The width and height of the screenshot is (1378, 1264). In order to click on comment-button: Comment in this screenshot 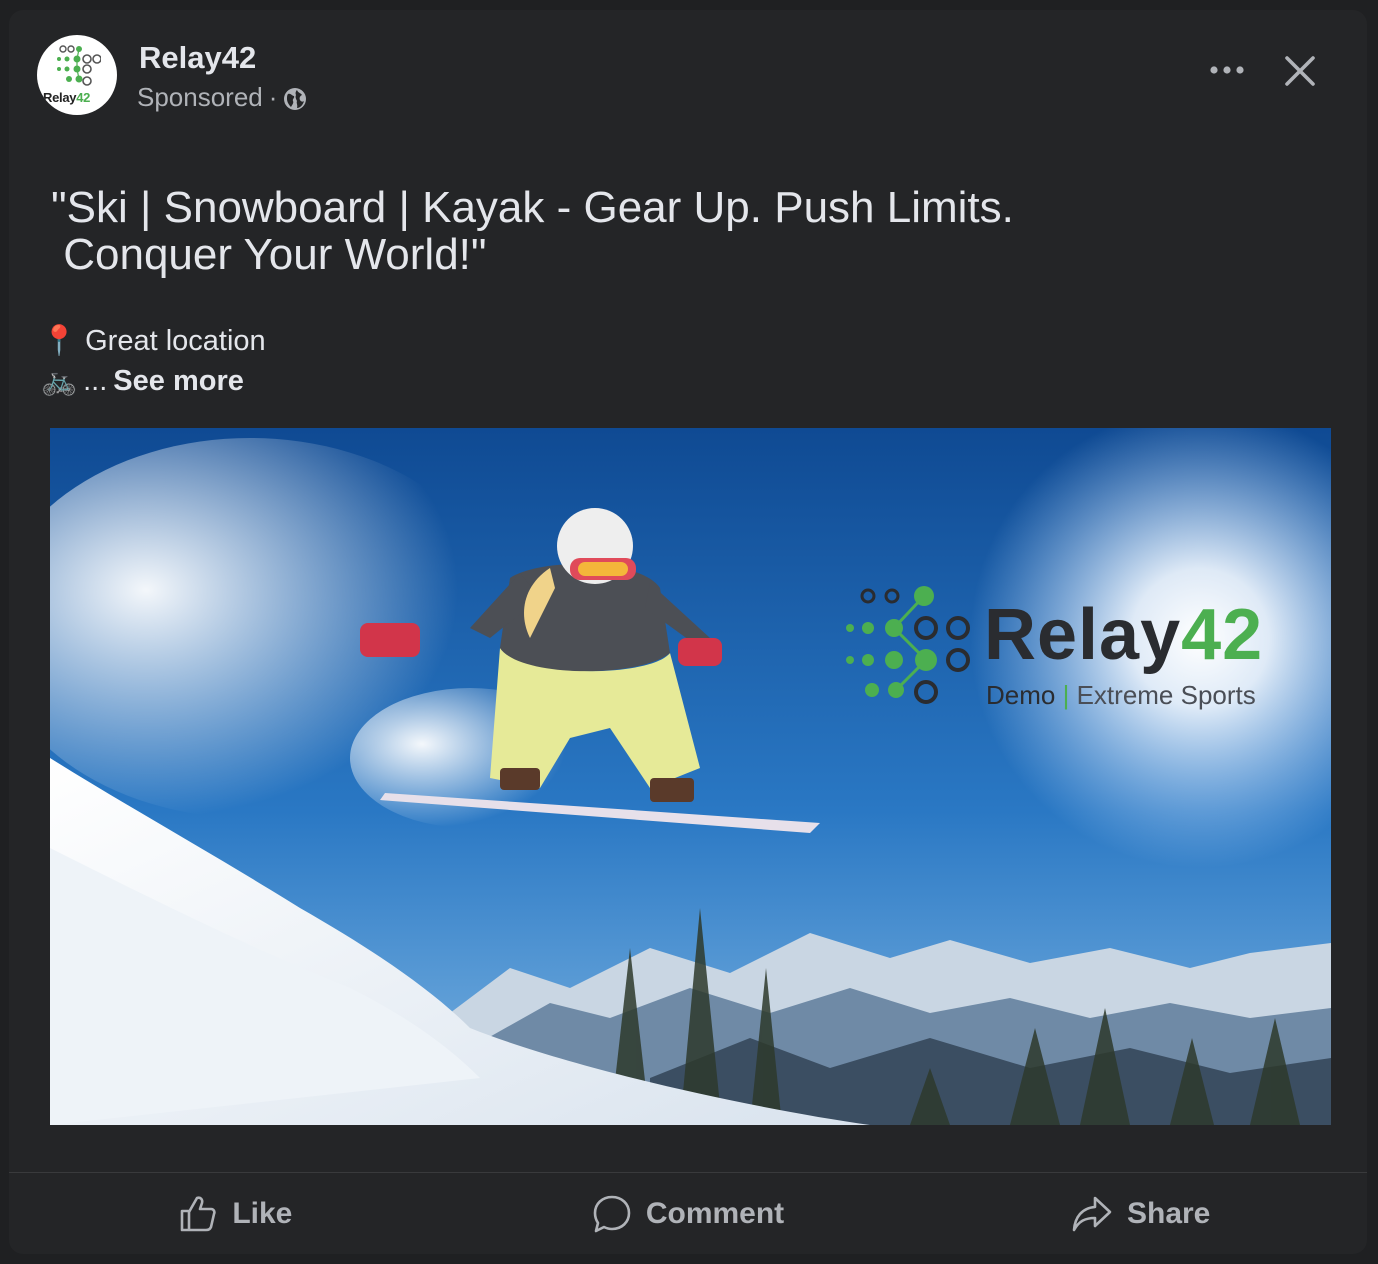, I will do `click(688, 1213)`.